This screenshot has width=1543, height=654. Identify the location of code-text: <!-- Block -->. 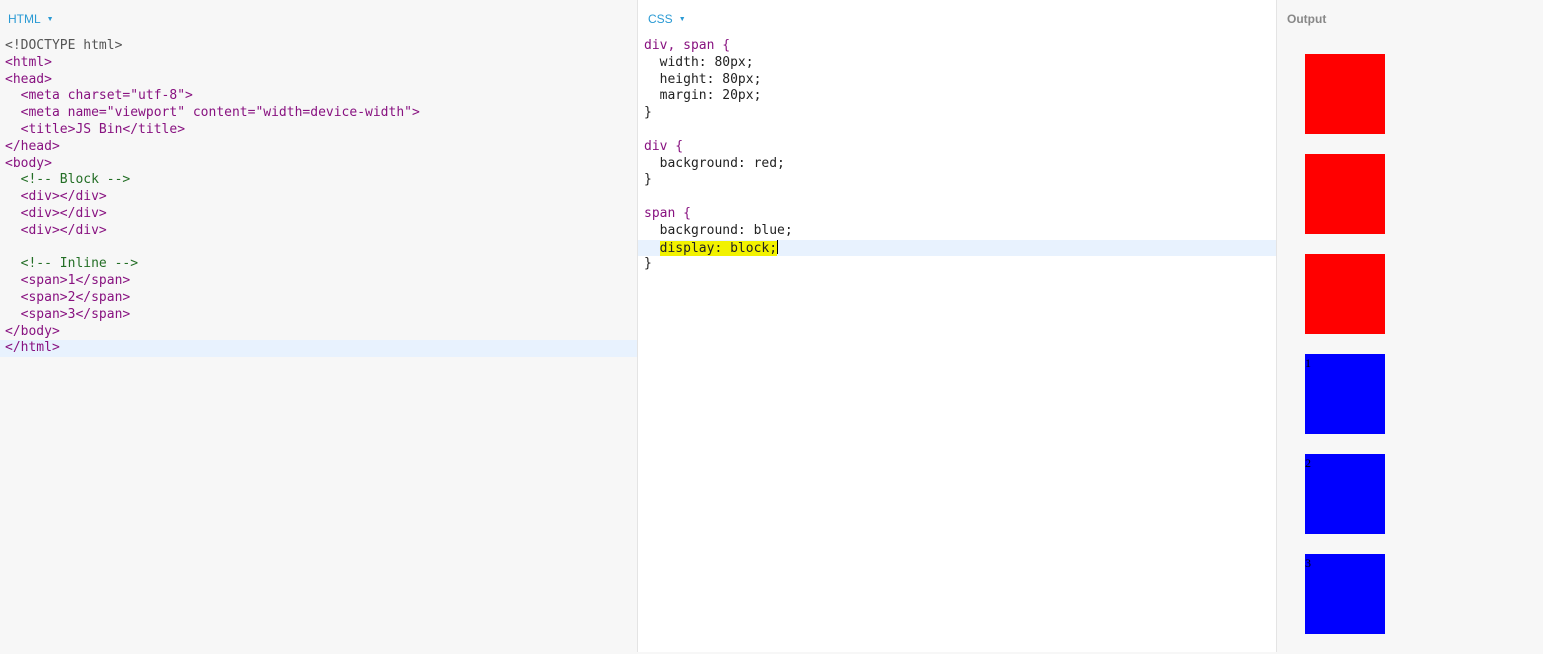
(75, 180).